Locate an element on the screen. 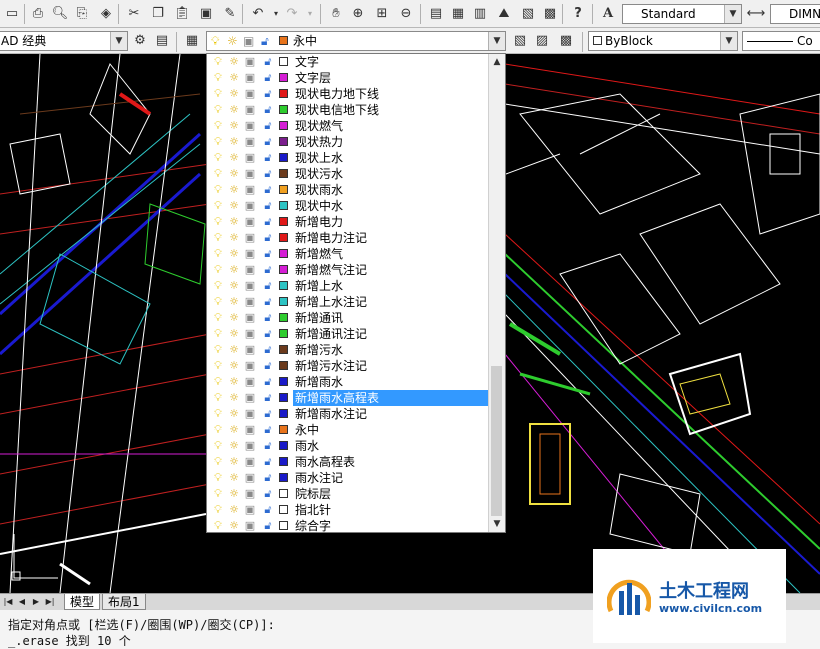  text-style-combo: Standard ▼ is located at coordinates (682, 14).